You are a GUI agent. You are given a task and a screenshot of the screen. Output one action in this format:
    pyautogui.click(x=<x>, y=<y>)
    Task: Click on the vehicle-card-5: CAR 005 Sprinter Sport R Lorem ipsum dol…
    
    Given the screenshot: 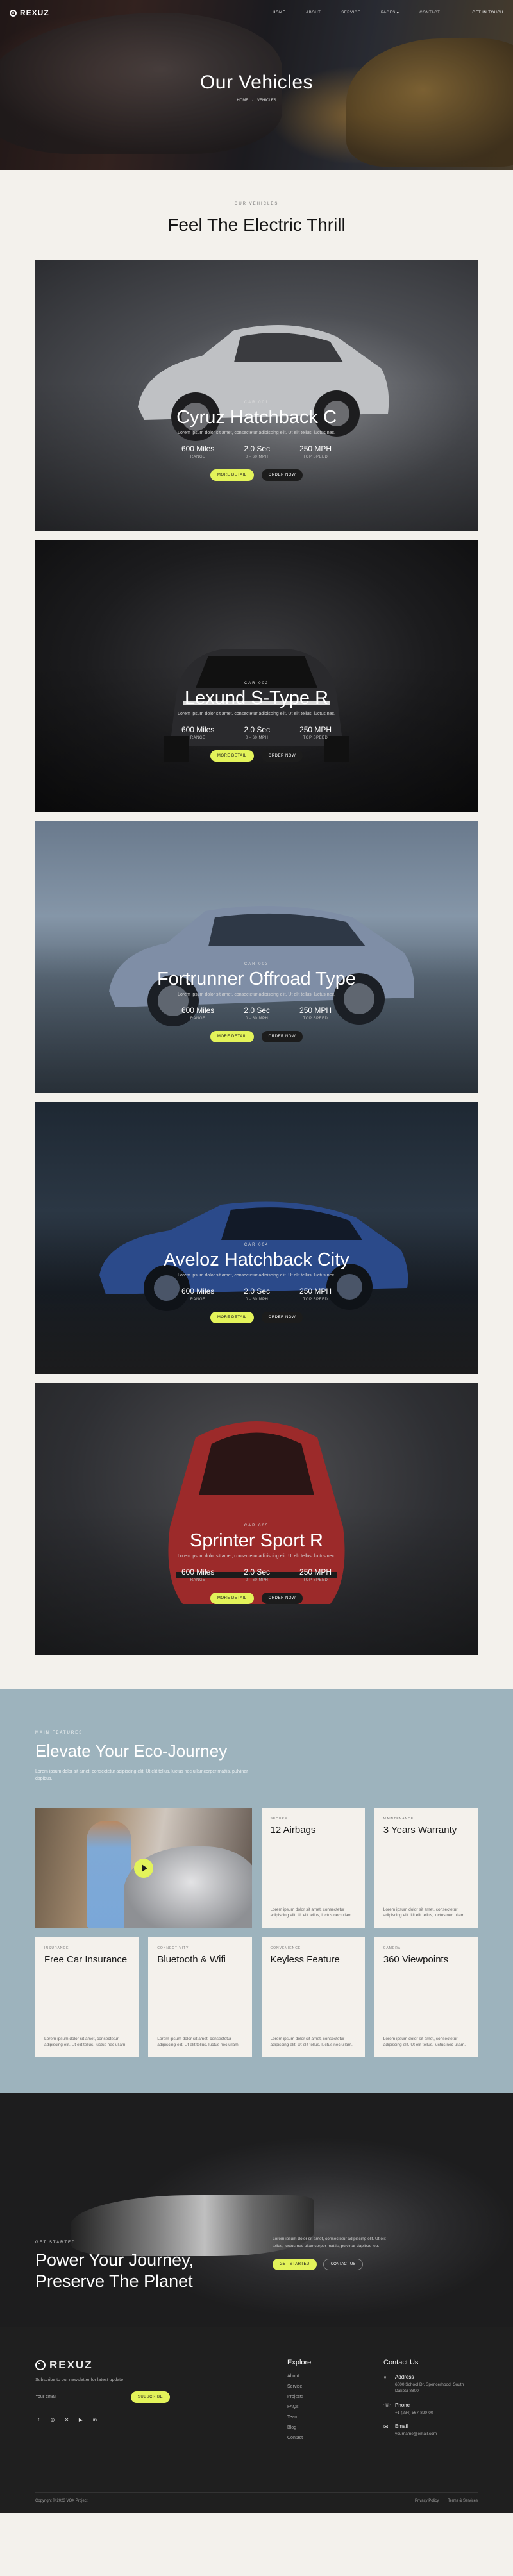 What is the action you would take?
    pyautogui.click(x=256, y=1519)
    